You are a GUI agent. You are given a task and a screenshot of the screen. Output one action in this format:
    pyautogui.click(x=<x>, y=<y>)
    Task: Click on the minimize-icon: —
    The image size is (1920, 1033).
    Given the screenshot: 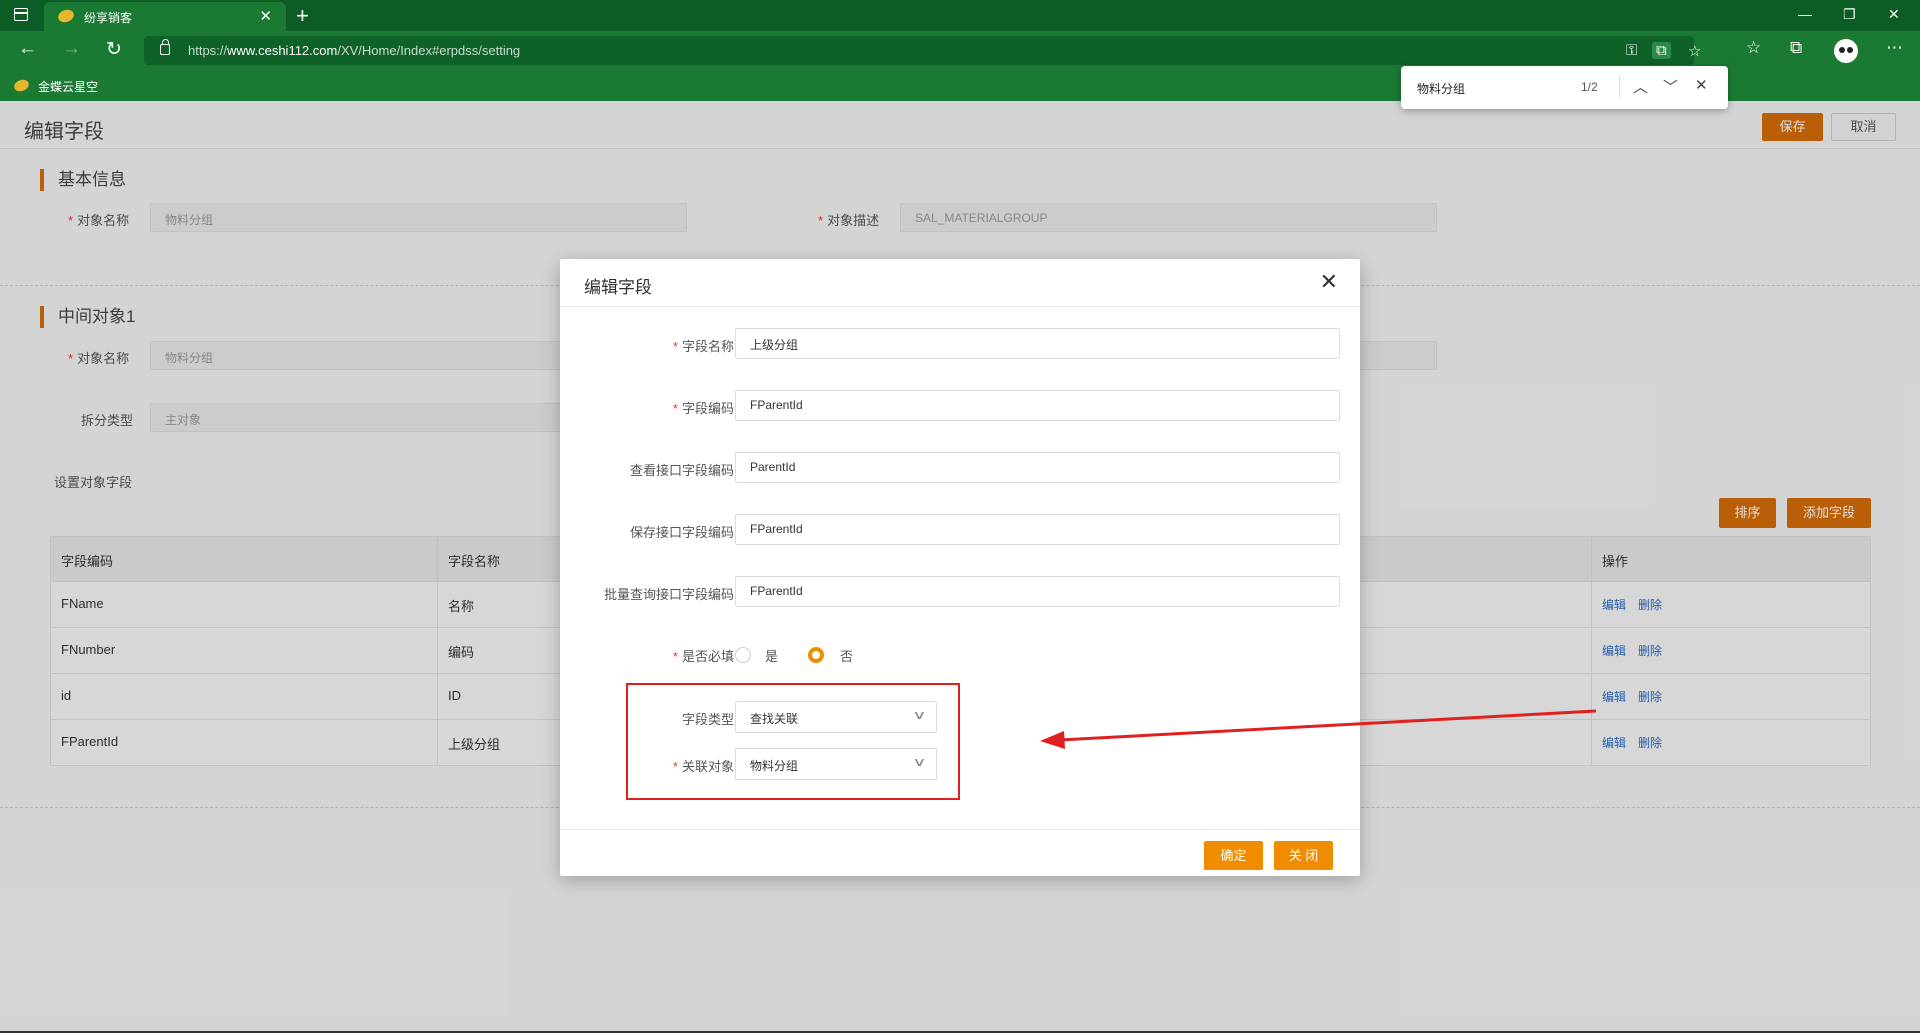 What is the action you would take?
    pyautogui.click(x=1805, y=14)
    